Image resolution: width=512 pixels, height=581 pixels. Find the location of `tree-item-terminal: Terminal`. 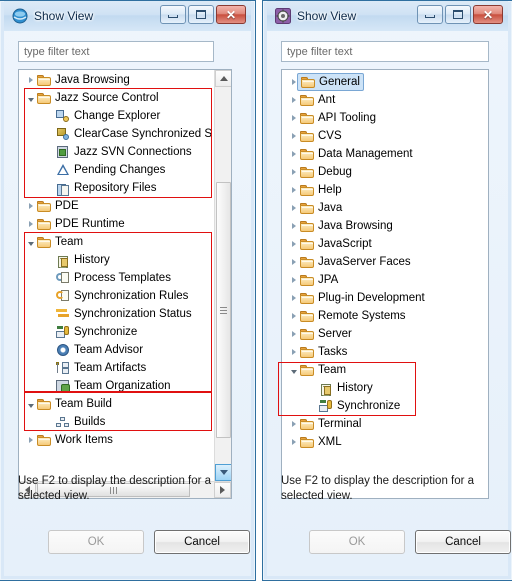

tree-item-terminal: Terminal is located at coordinates (385, 424).